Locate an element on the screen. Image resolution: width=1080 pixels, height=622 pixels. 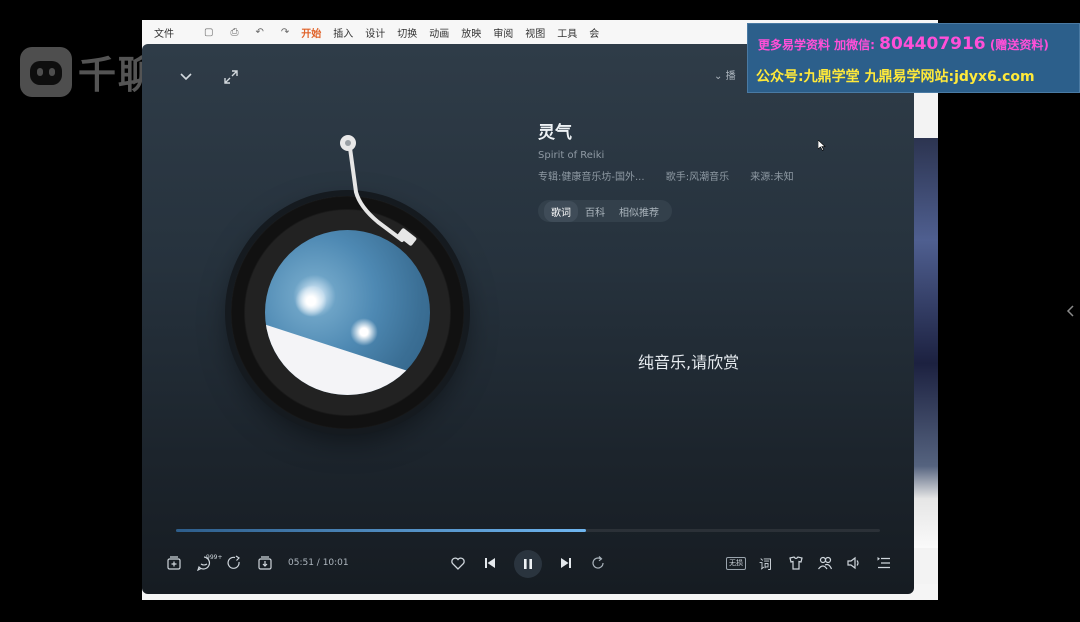
lyrics-toggle-button: 词 is located at coordinates (765, 563).